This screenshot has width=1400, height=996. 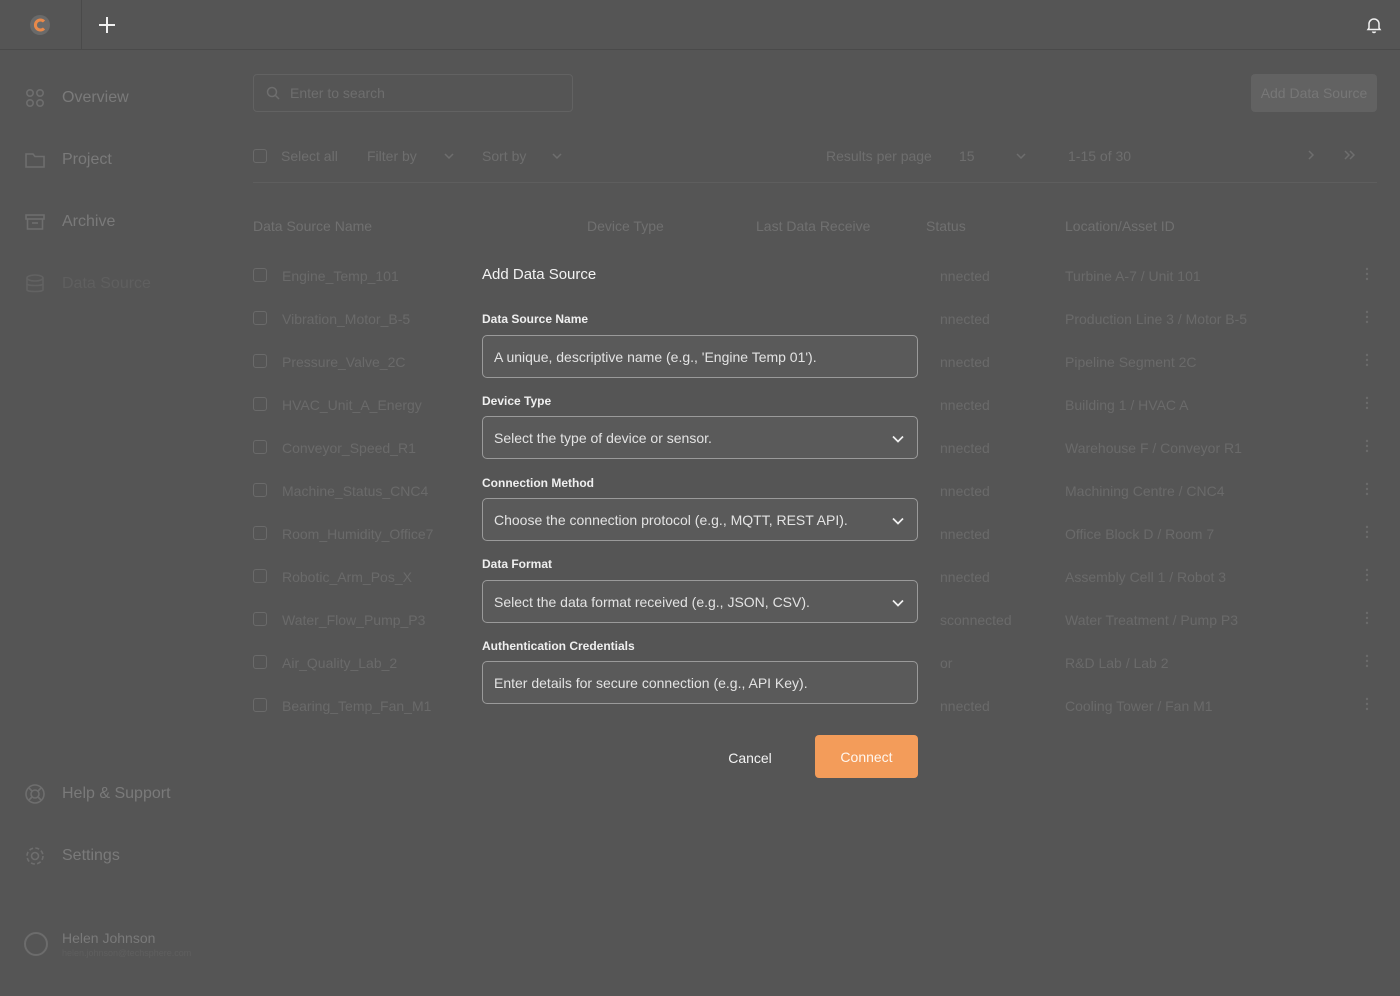 What do you see at coordinates (89, 221) in the screenshot?
I see `sidebar-item-label: Archive` at bounding box center [89, 221].